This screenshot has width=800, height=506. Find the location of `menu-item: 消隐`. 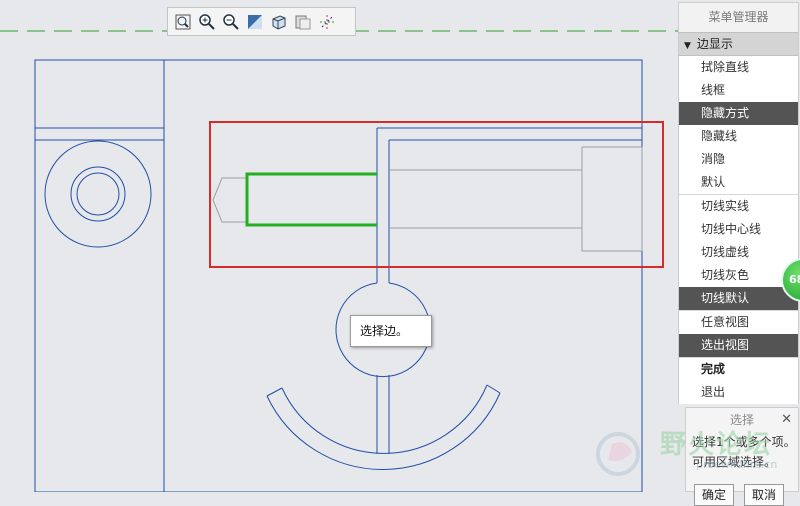

menu-item: 消隐 is located at coordinates (738, 159).